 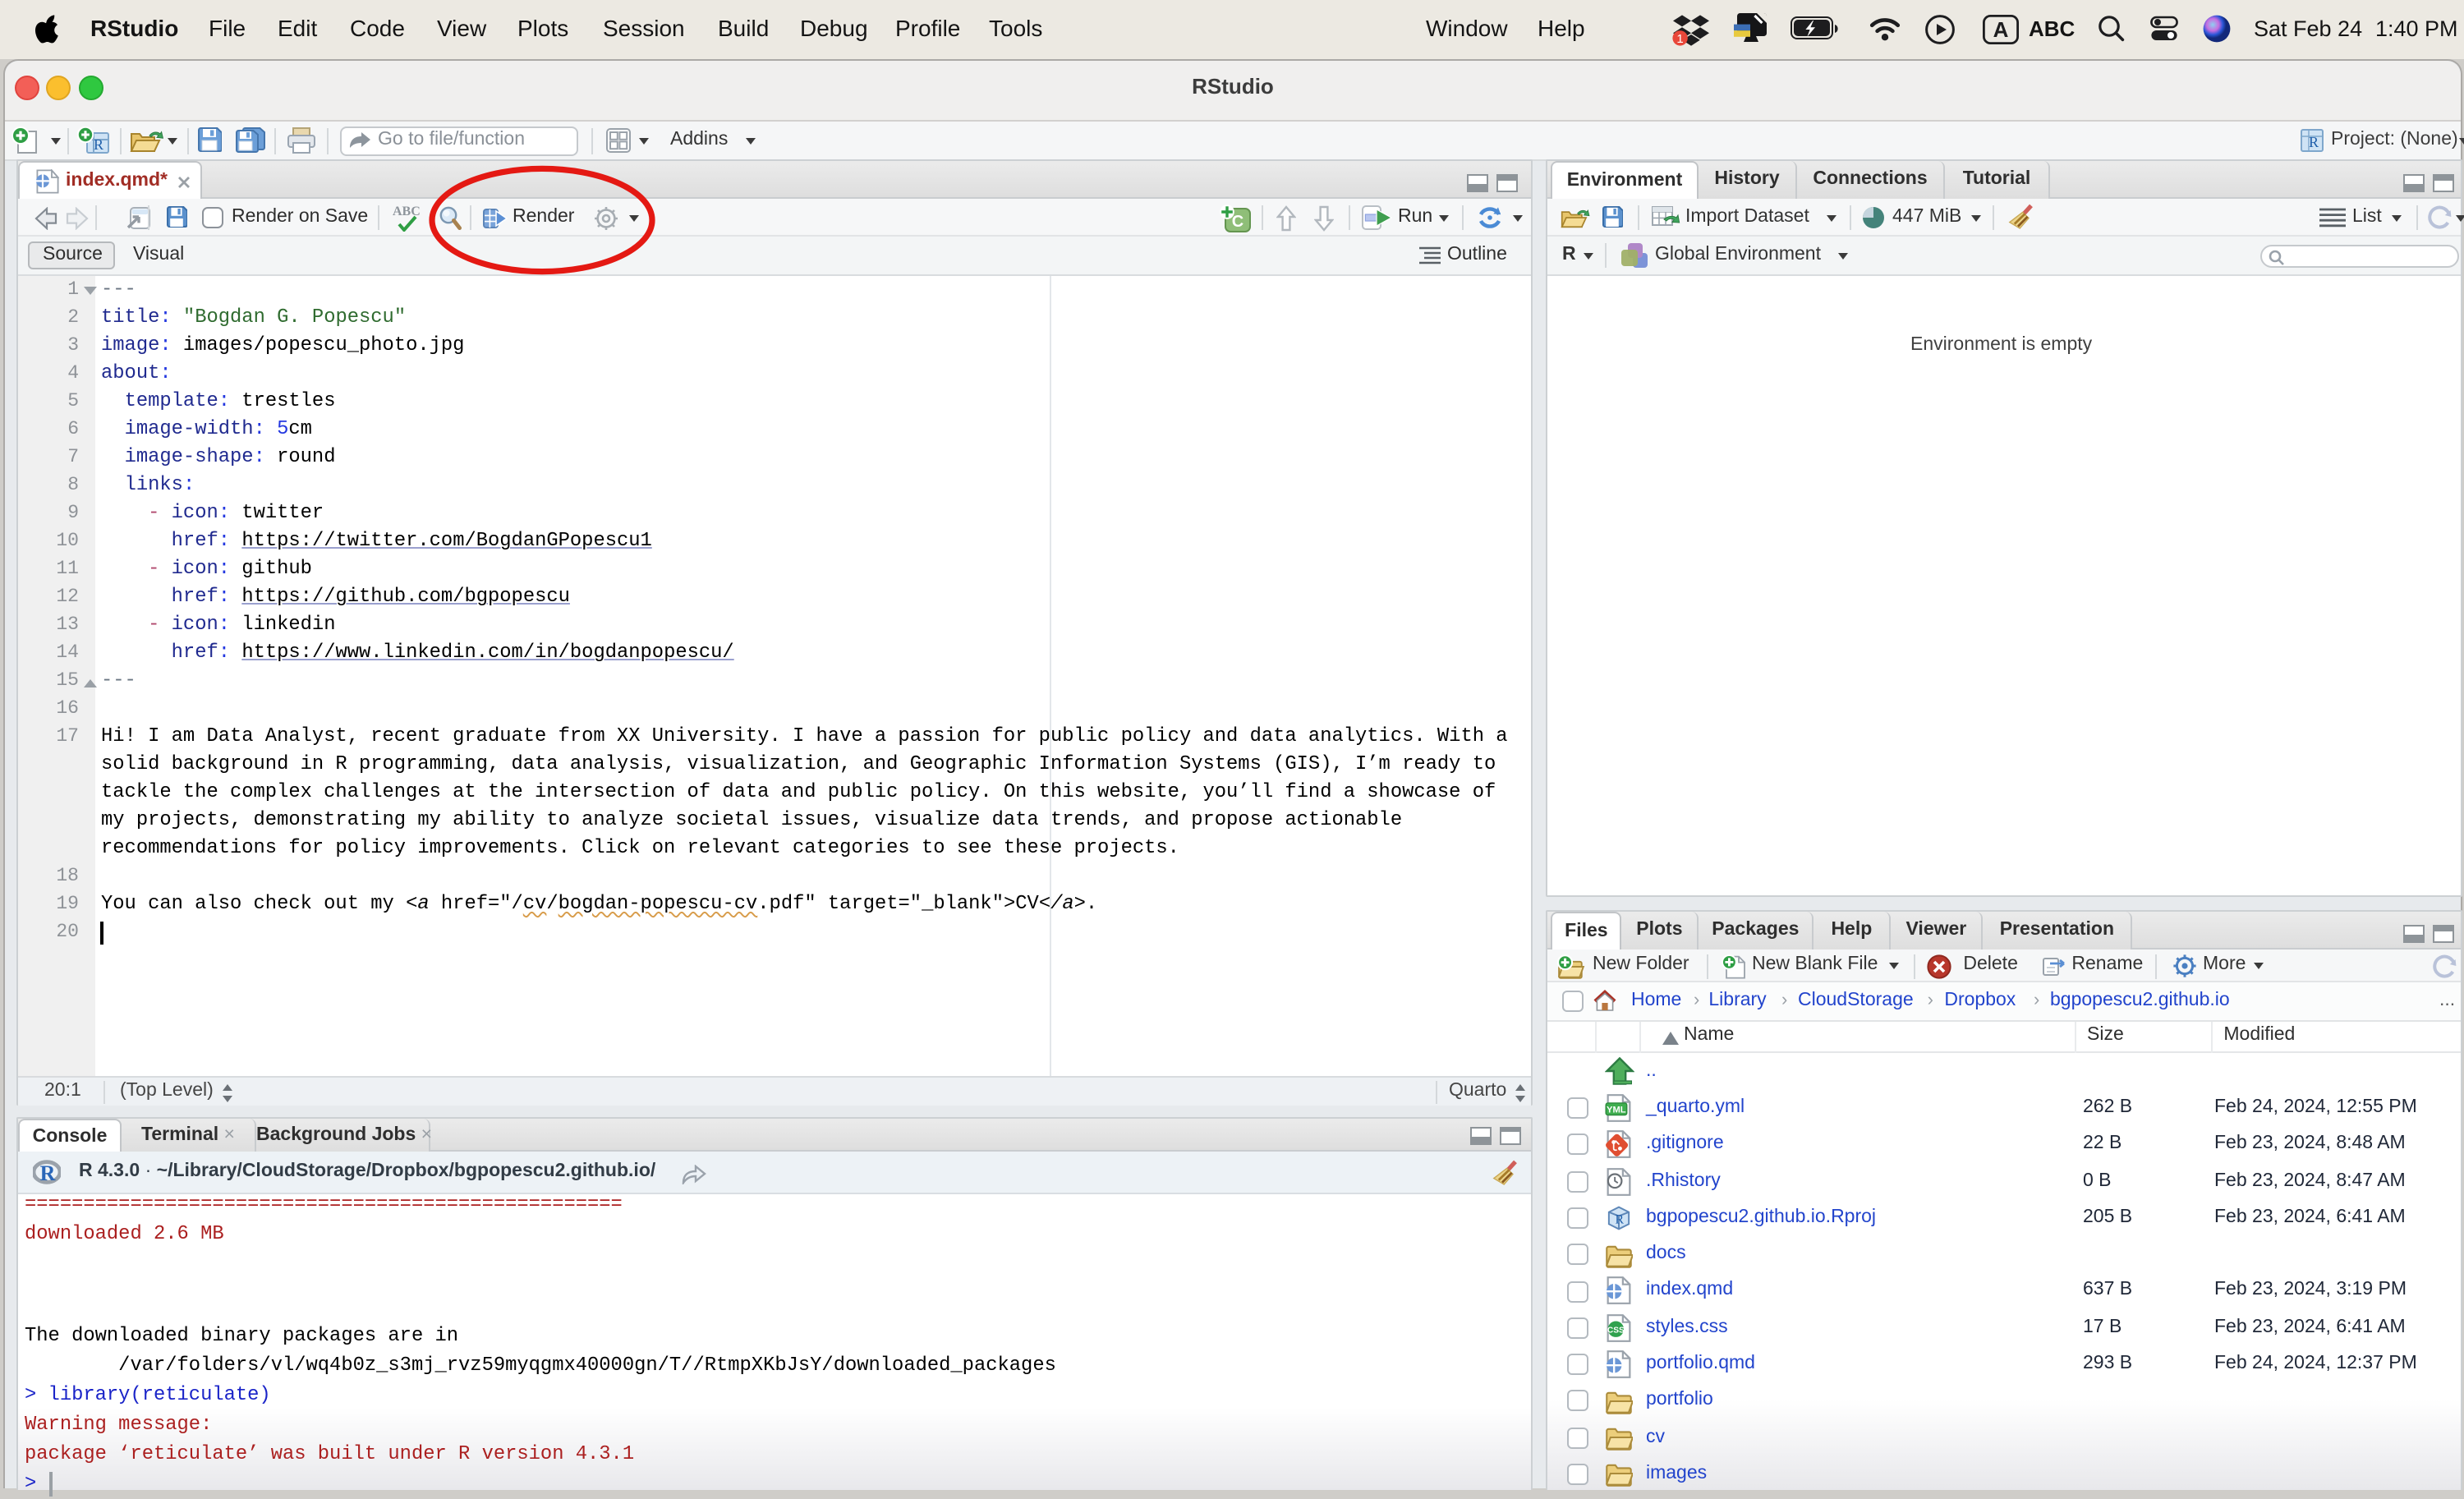 I want to click on svg-text: CSS, so click(x=1616, y=1330).